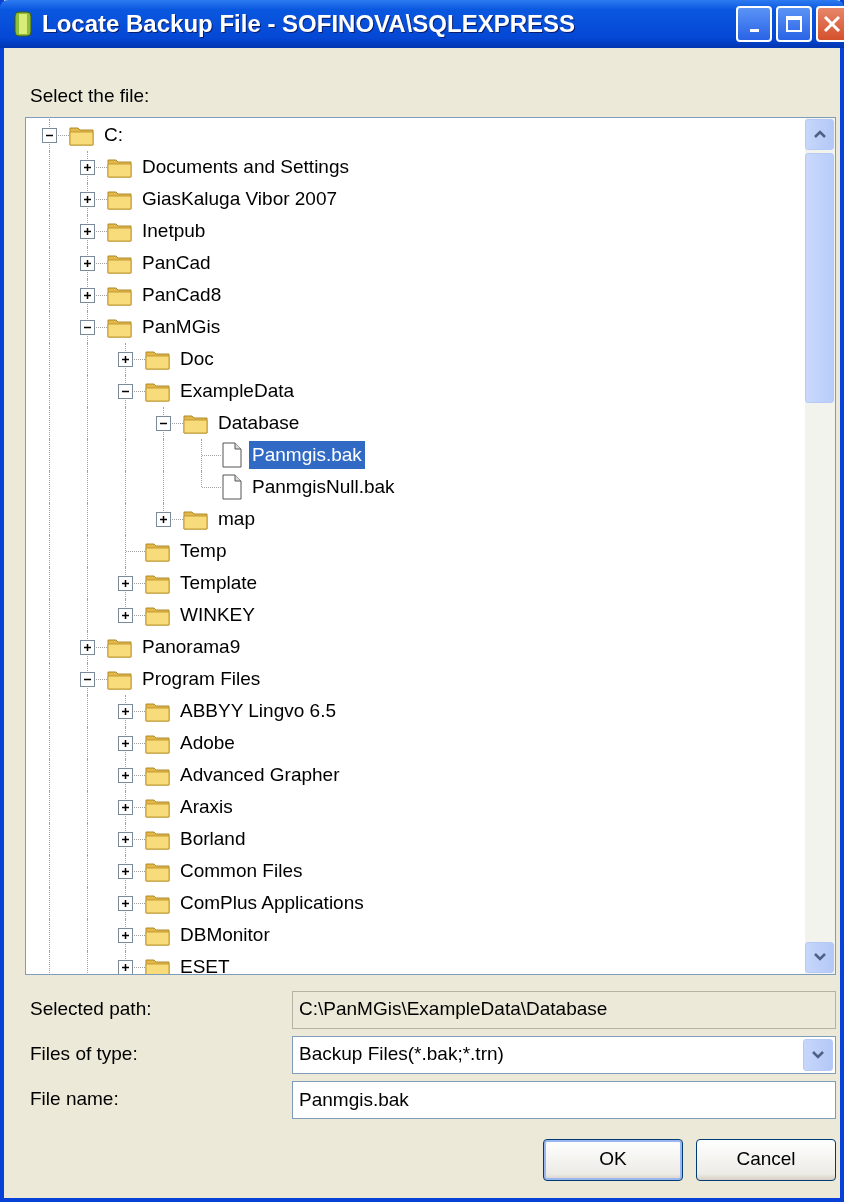 The height and width of the screenshot is (1202, 844). Describe the element at coordinates (217, 614) in the screenshot. I see `tree-item: WINKEY` at that location.